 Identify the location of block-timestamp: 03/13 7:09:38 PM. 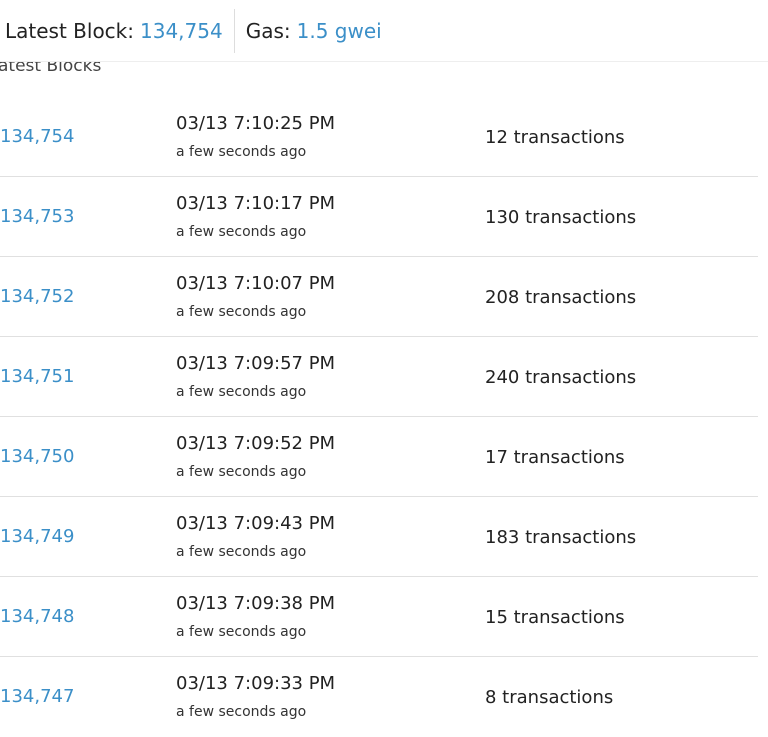
(256, 603).